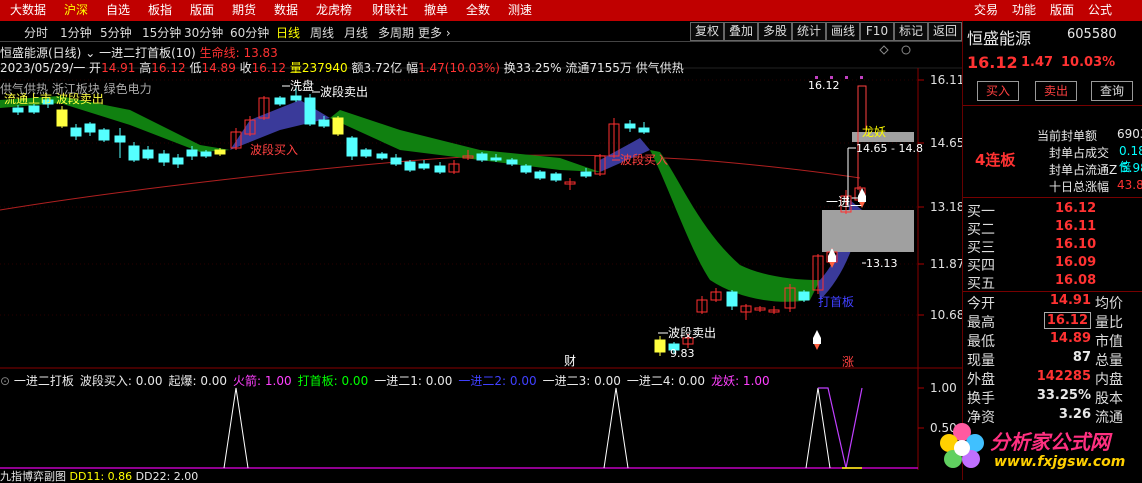 The image size is (1142, 483). What do you see at coordinates (218, 68) in the screenshot?
I see `low-value: 14.89` at bounding box center [218, 68].